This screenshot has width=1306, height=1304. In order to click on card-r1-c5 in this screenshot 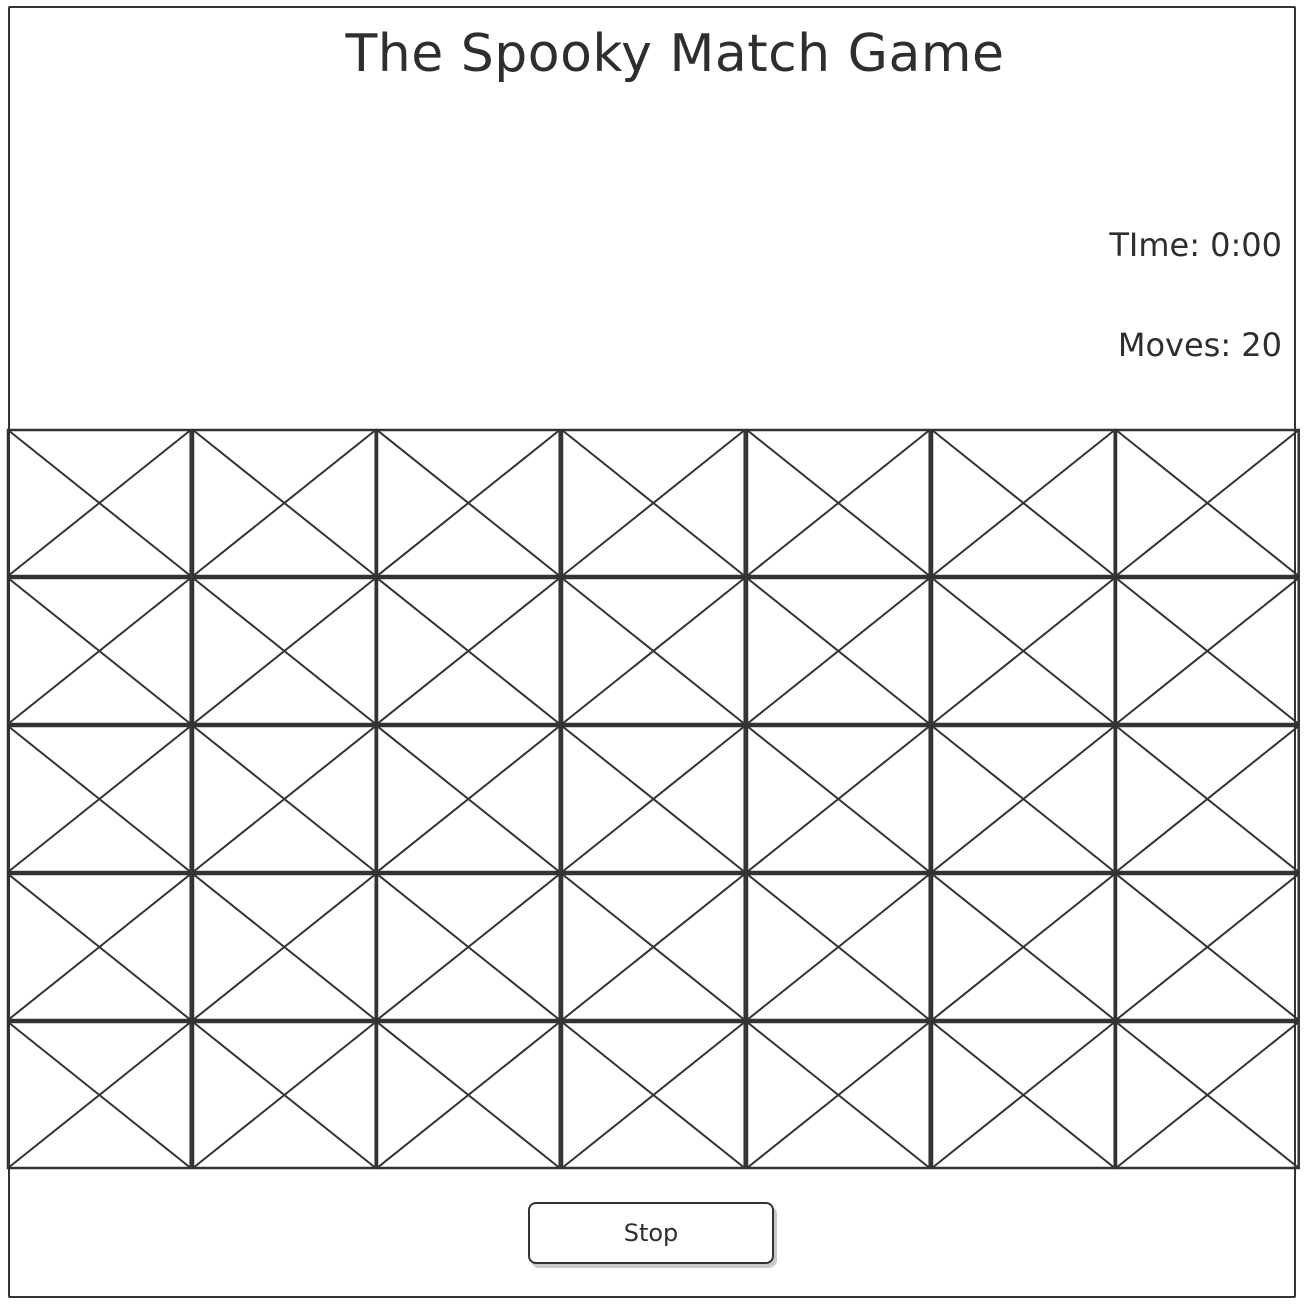, I will do `click(838, 503)`.